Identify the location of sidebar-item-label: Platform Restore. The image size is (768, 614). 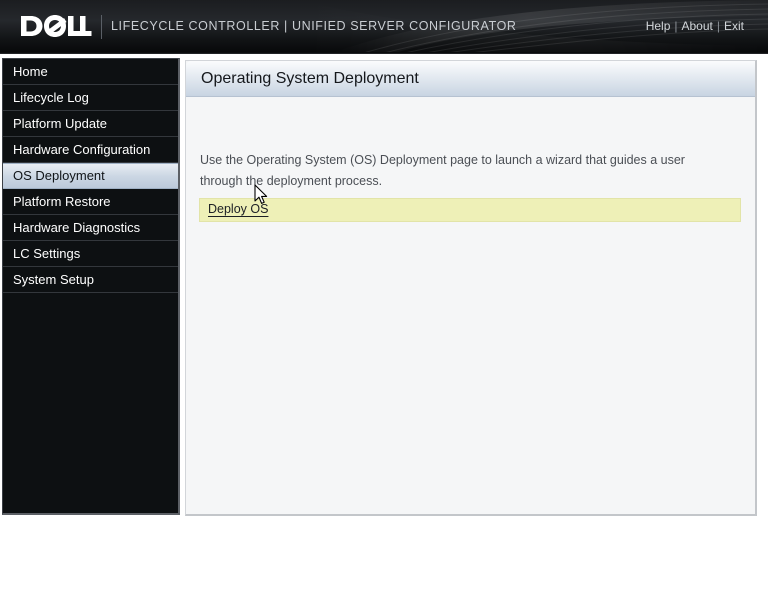
(62, 201).